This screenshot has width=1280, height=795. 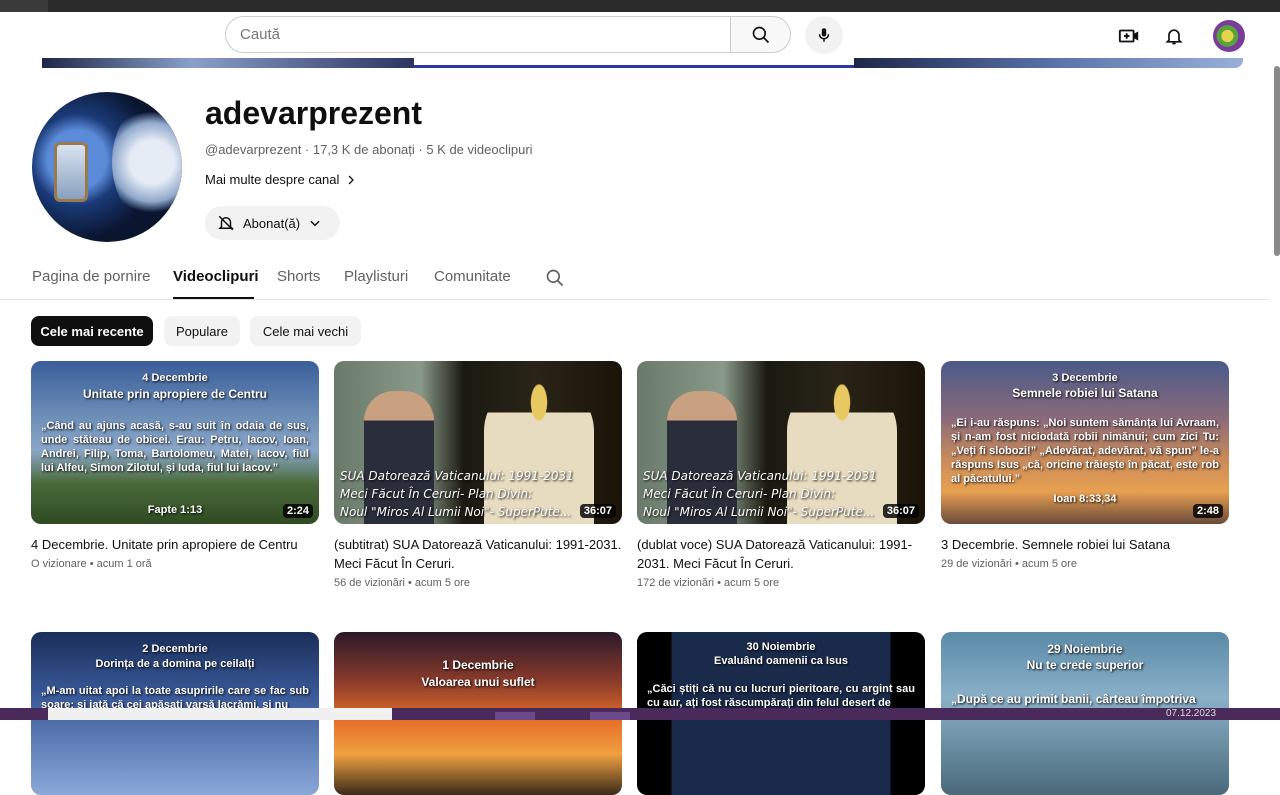 I want to click on view-count: 56 de vizionări, so click(x=369, y=583).